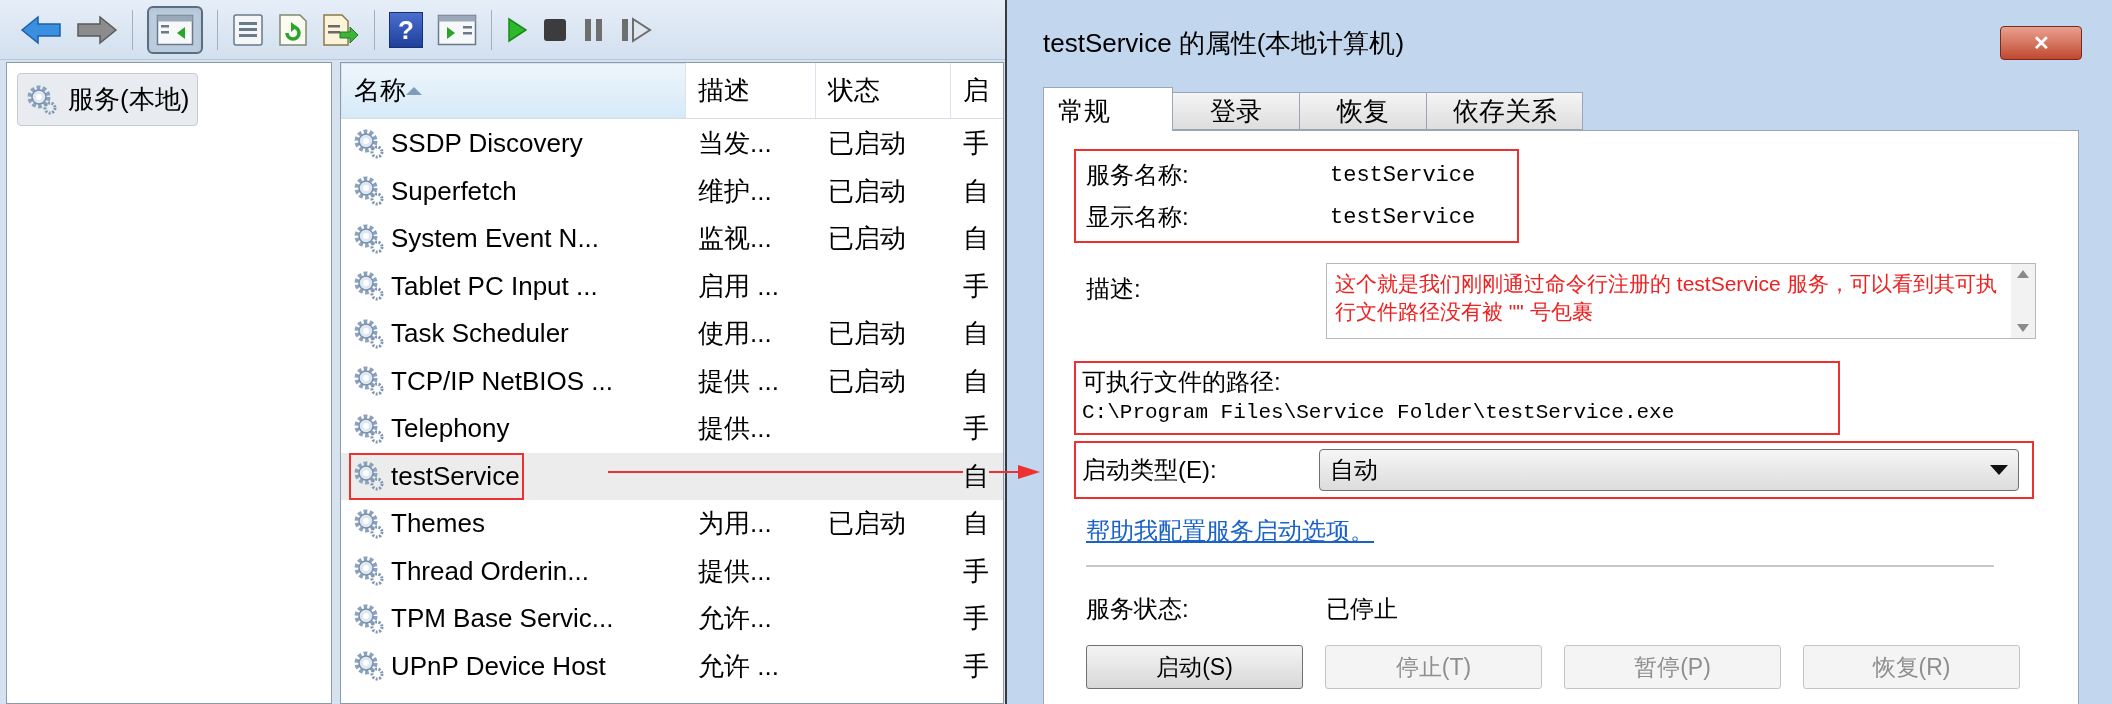 This screenshot has width=2112, height=704. What do you see at coordinates (672, 429) in the screenshot?
I see `service-row: Telephony 提供... 手` at bounding box center [672, 429].